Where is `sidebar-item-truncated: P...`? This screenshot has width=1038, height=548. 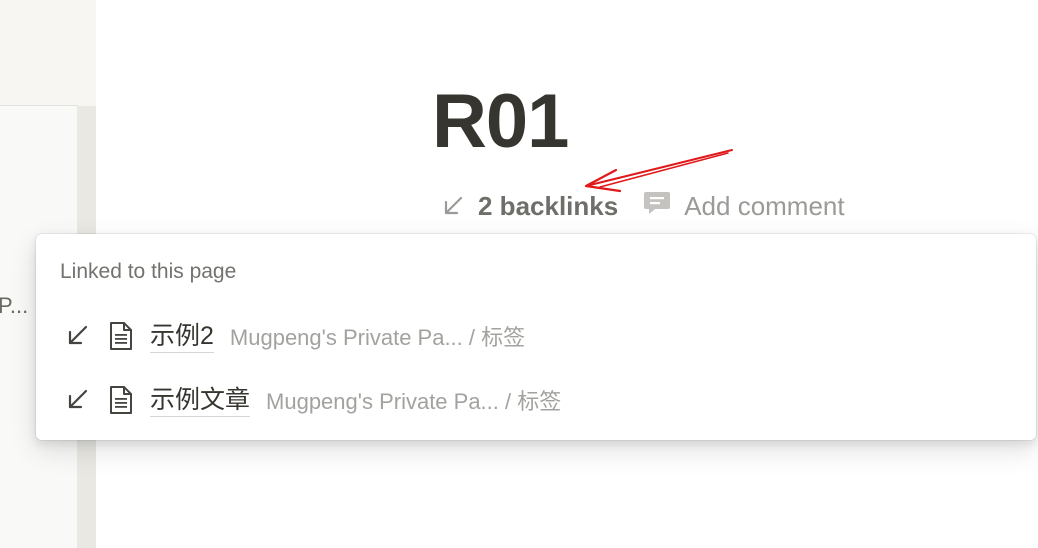
sidebar-item-truncated: P... is located at coordinates (14, 306).